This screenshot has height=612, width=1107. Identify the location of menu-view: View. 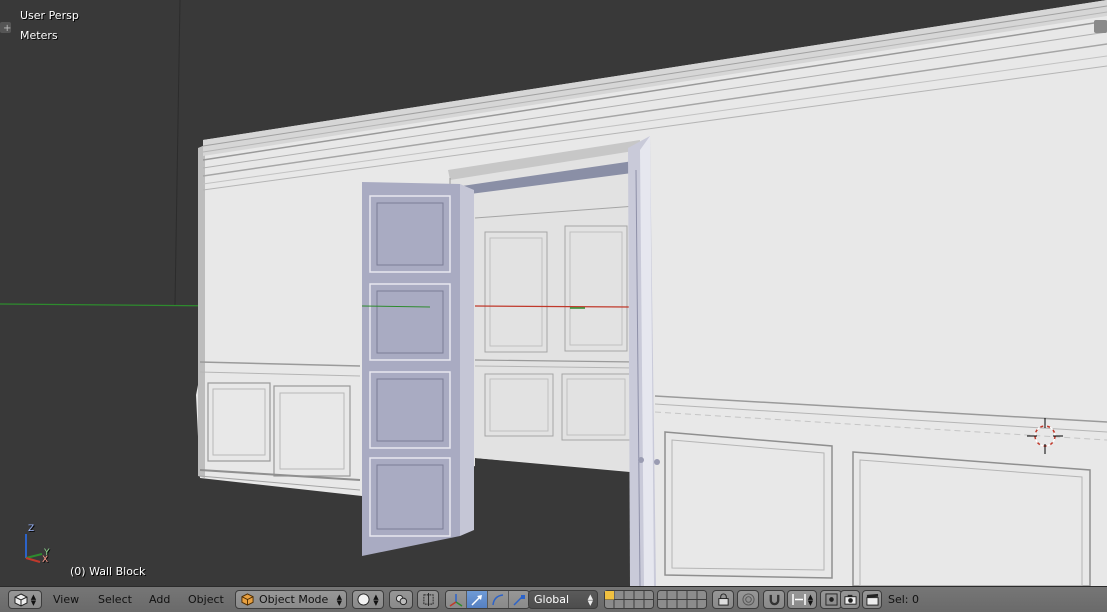
(66, 599).